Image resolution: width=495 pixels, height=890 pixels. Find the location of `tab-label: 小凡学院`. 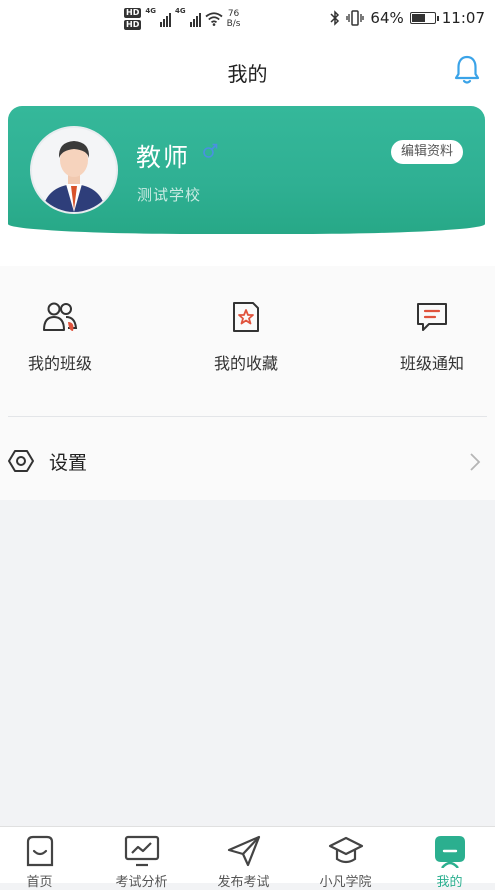

tab-label: 小凡学院 is located at coordinates (345, 882).